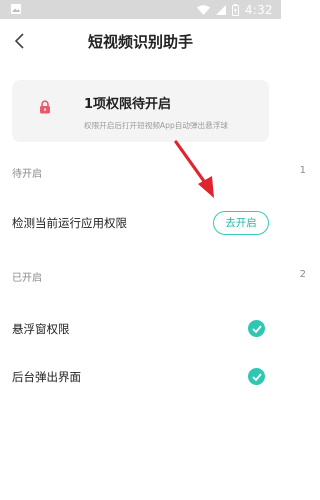  What do you see at coordinates (45, 107) in the screenshot?
I see `lock-icon` at bounding box center [45, 107].